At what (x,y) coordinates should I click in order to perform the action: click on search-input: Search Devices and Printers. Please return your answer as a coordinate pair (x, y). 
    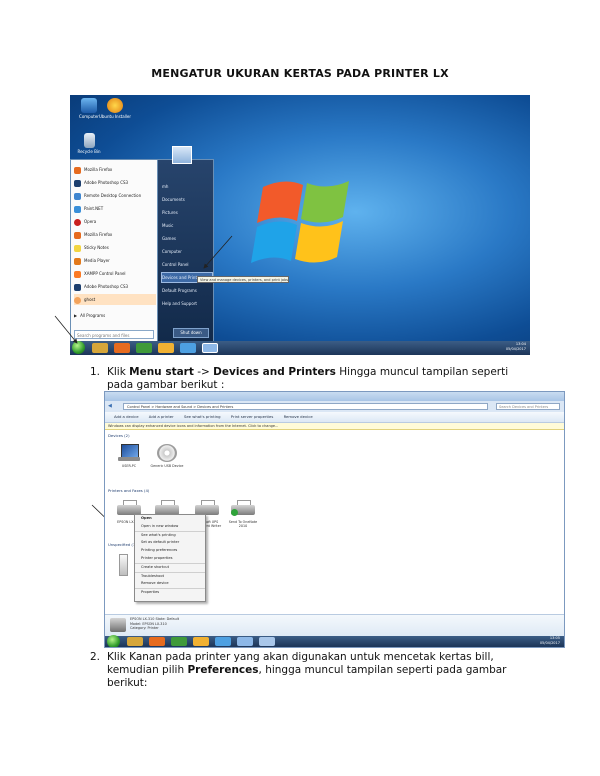
    Looking at the image, I should click on (528, 406).